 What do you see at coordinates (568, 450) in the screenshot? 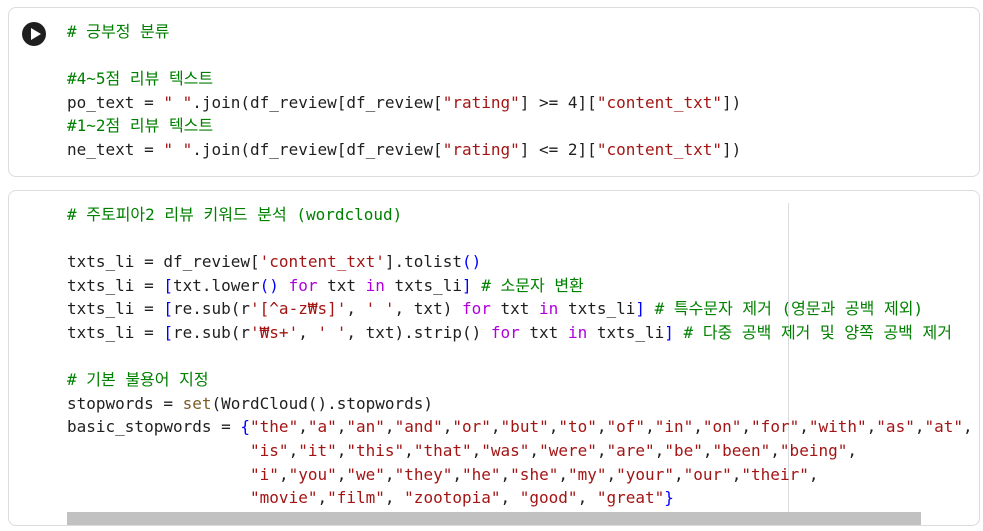
I see `code-token: "were"` at bounding box center [568, 450].